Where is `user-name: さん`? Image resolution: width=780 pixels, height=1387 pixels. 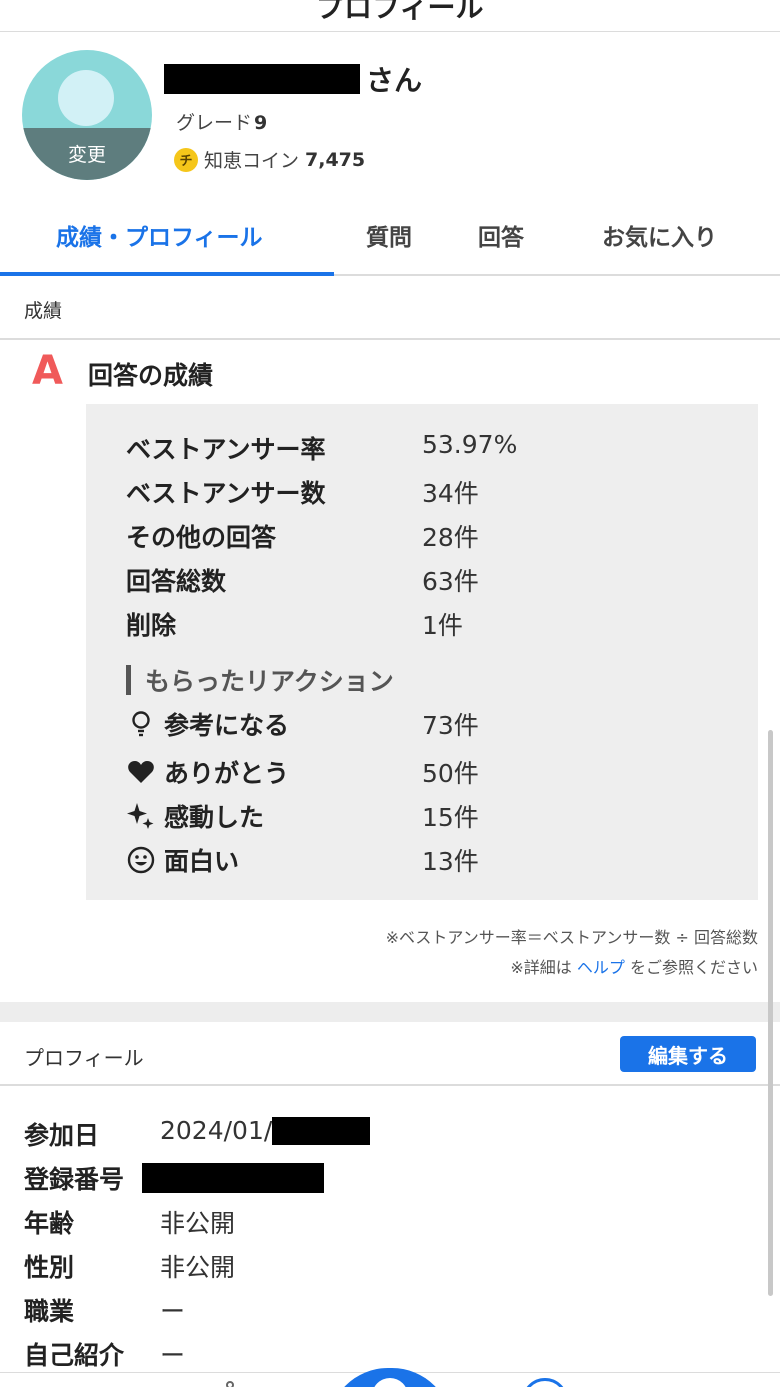 user-name: さん is located at coordinates (293, 79).